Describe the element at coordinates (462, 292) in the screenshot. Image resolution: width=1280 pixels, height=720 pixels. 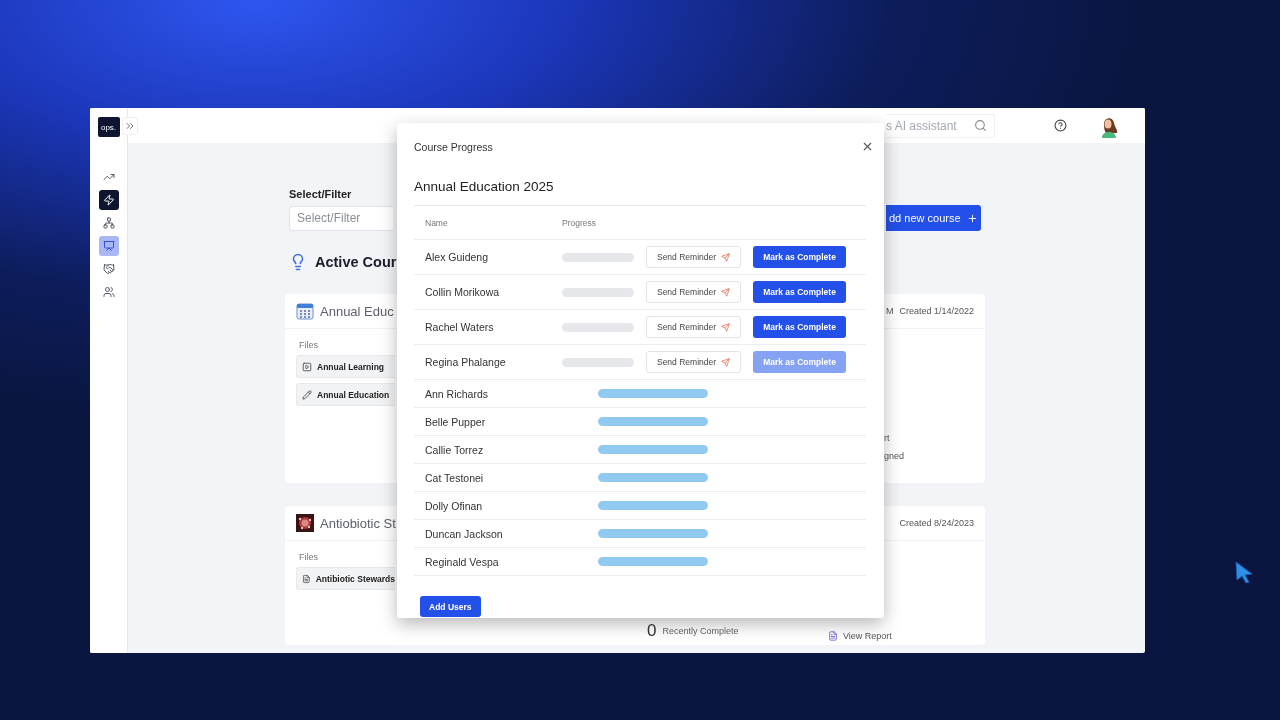
I see `user-name: Collin Morikowa` at that location.